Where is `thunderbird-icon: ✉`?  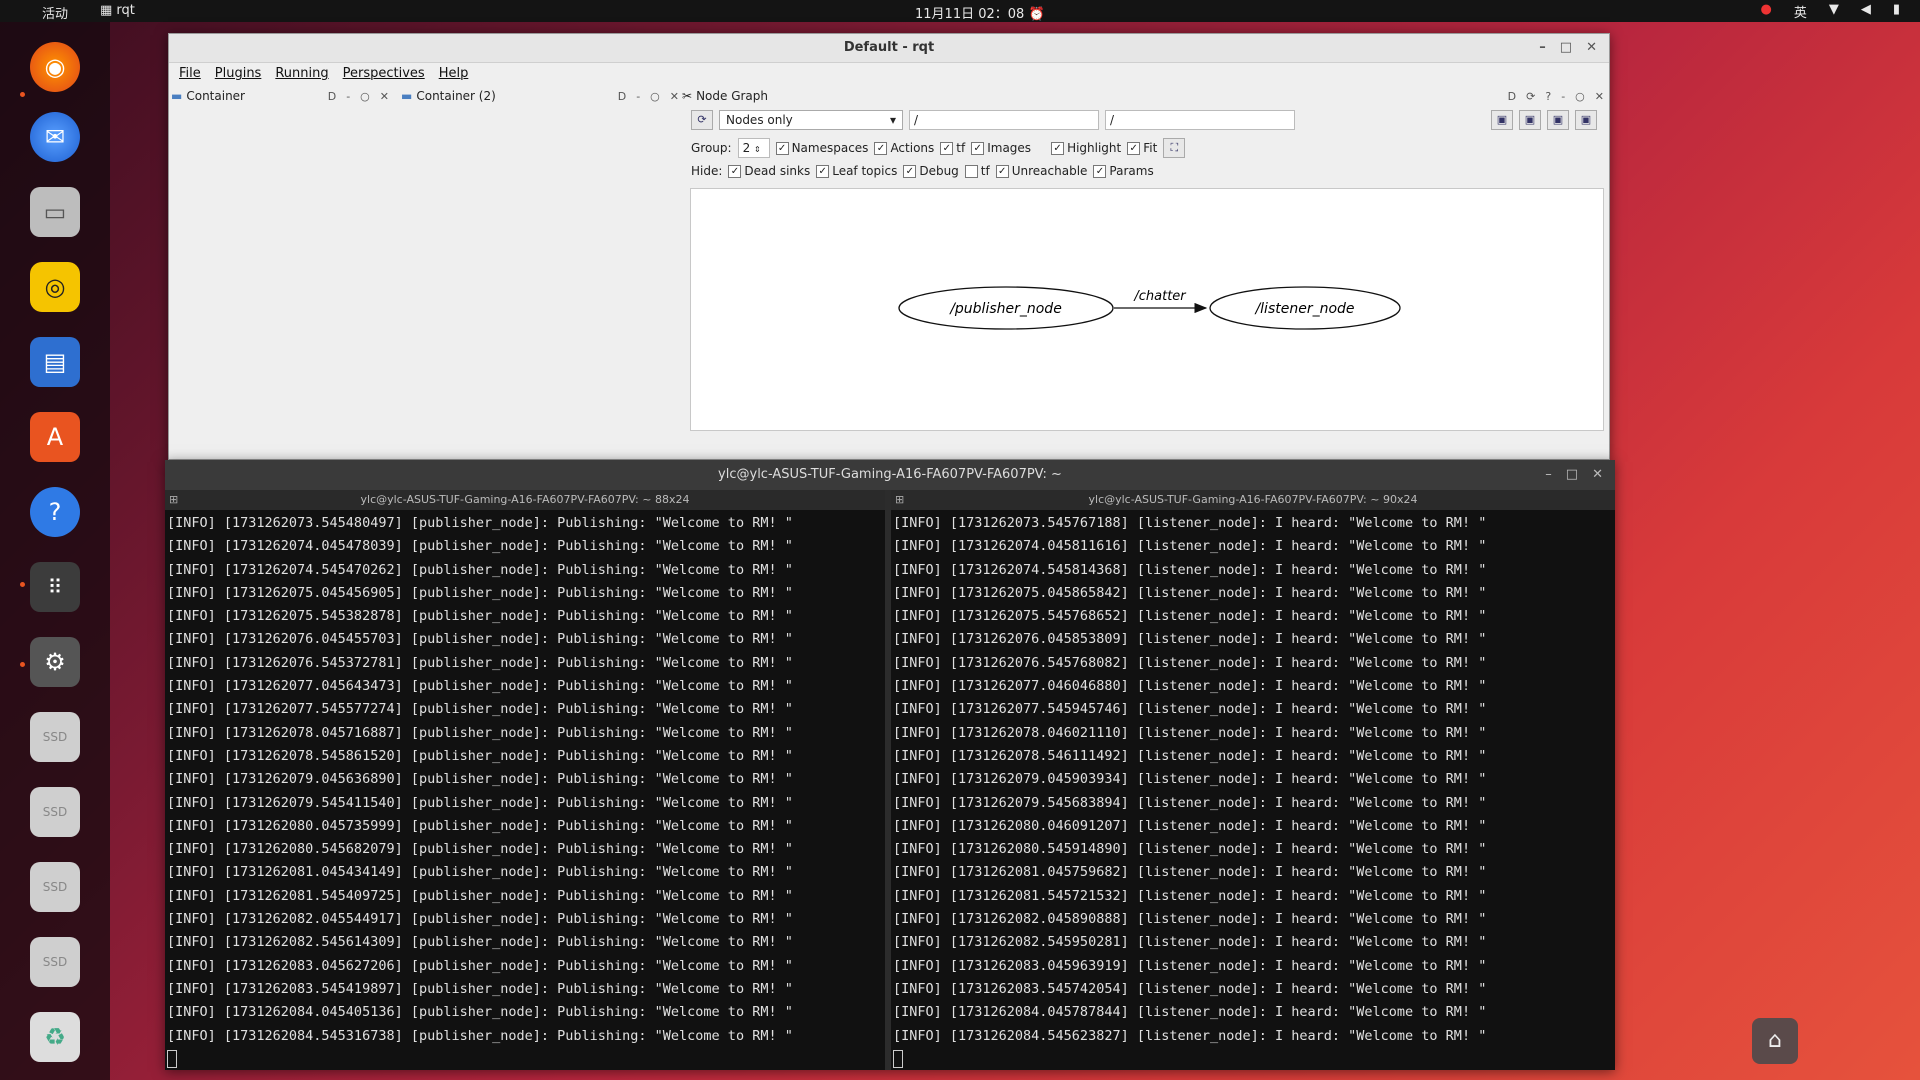
thunderbird-icon: ✉ is located at coordinates (55, 137).